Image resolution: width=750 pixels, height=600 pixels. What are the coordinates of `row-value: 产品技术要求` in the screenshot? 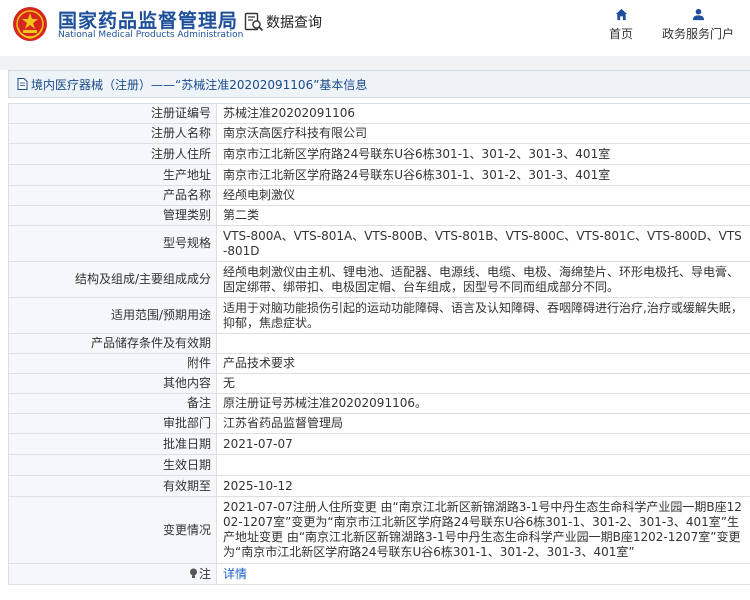 It's located at (483, 363).